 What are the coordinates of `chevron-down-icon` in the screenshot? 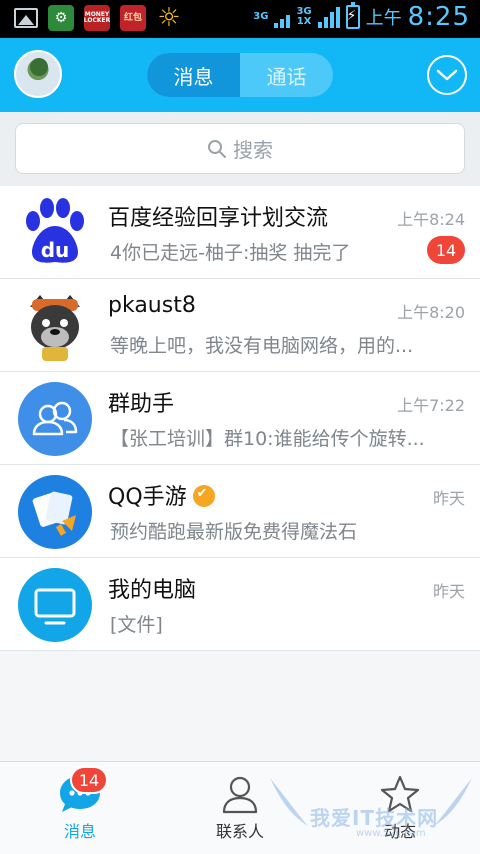 It's located at (447, 75).